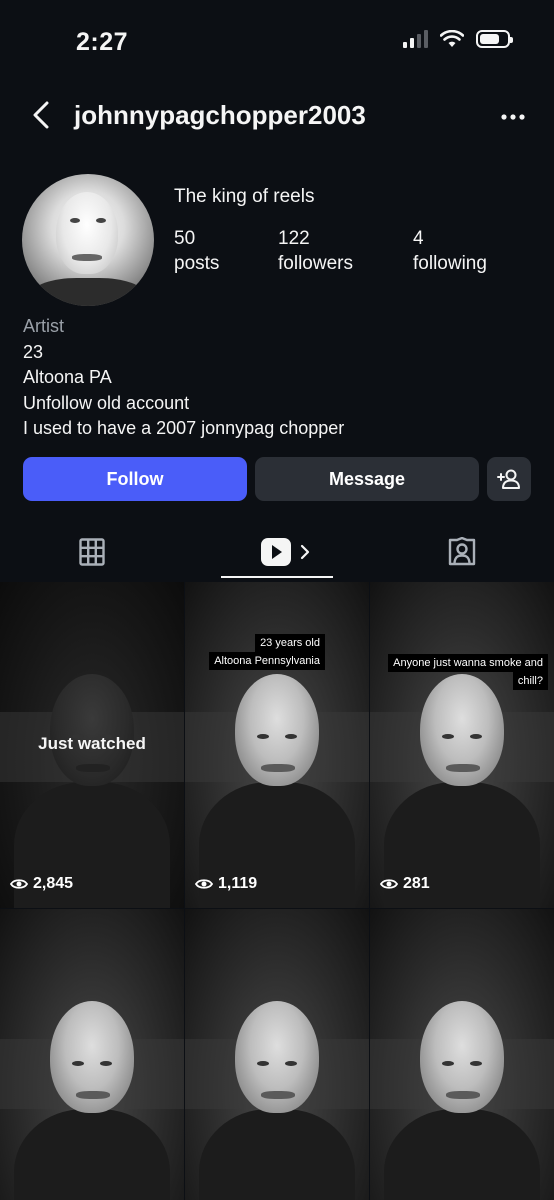  What do you see at coordinates (294, 238) in the screenshot?
I see `stat-followers-count: 122` at bounding box center [294, 238].